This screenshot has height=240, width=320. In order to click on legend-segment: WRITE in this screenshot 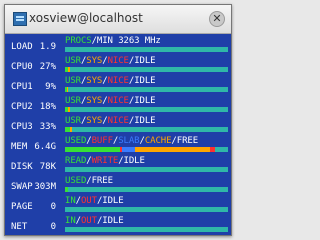, I will do `click(105, 161)`.